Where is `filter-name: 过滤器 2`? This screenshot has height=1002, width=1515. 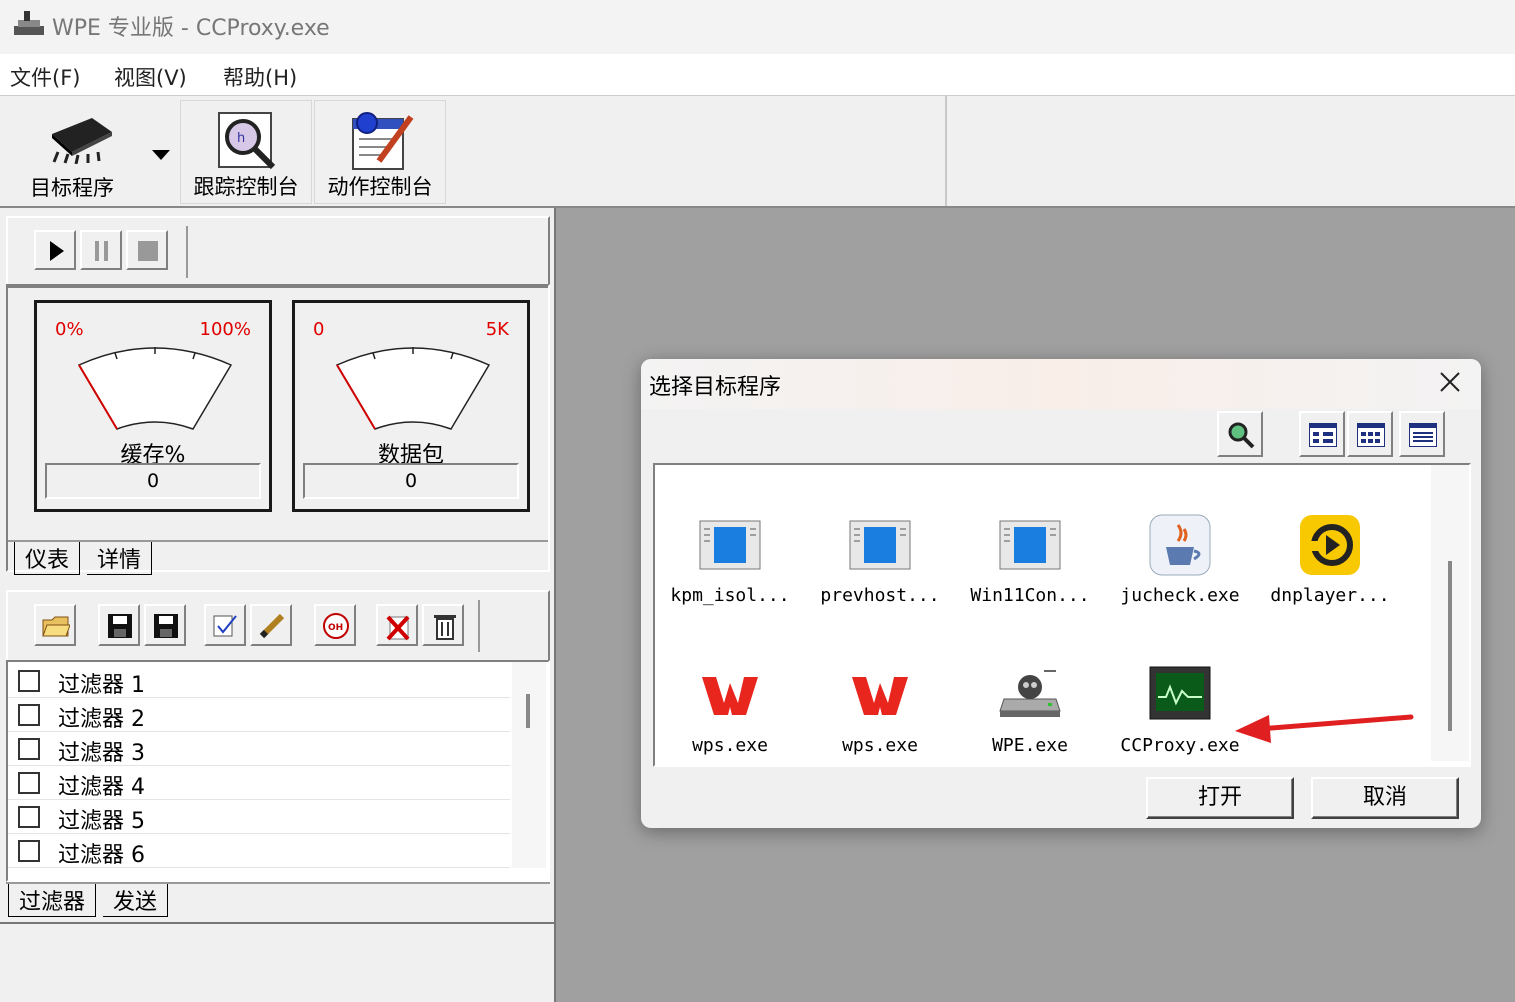
filter-name: 过滤器 2 is located at coordinates (101, 719).